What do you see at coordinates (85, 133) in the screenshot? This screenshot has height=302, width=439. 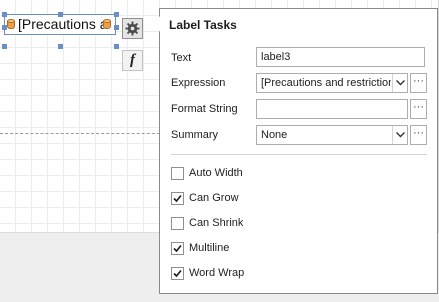 I see `band-divider` at bounding box center [85, 133].